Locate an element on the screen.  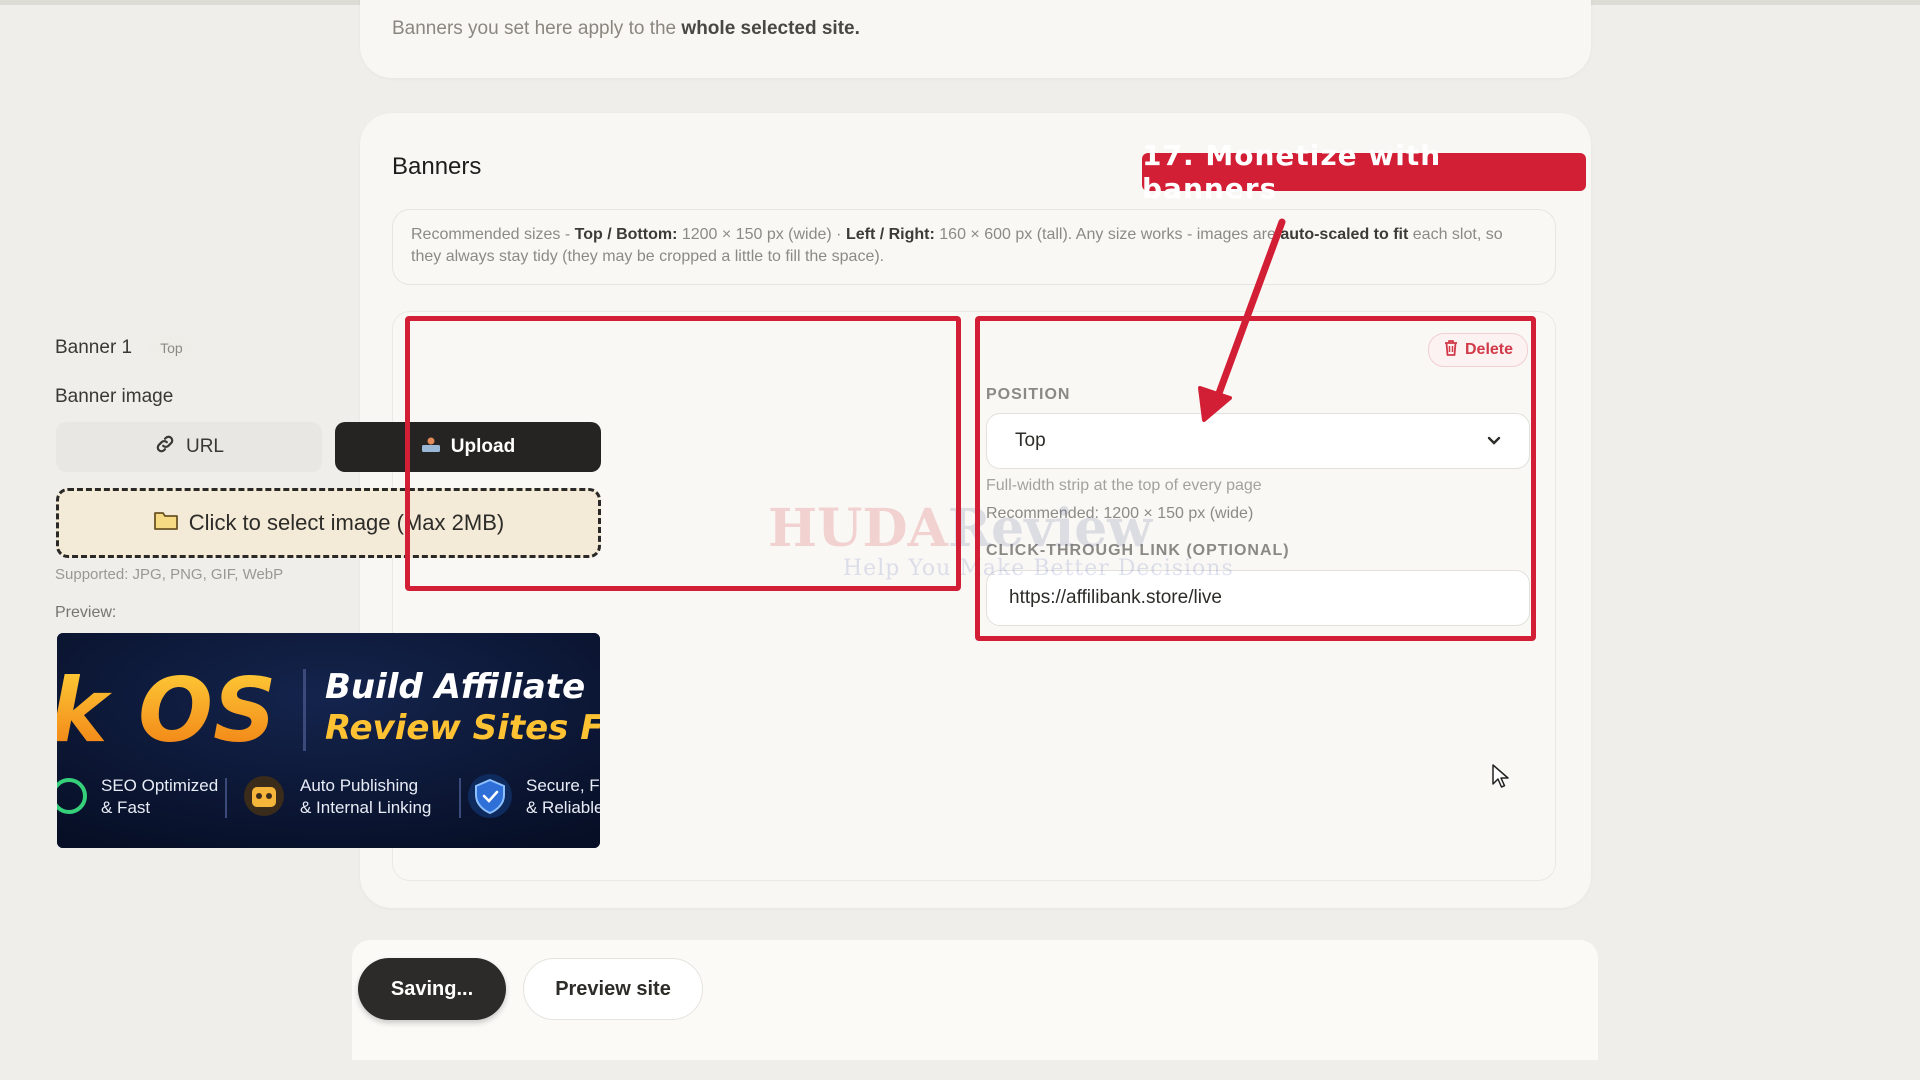
link-icon is located at coordinates (165, 447).